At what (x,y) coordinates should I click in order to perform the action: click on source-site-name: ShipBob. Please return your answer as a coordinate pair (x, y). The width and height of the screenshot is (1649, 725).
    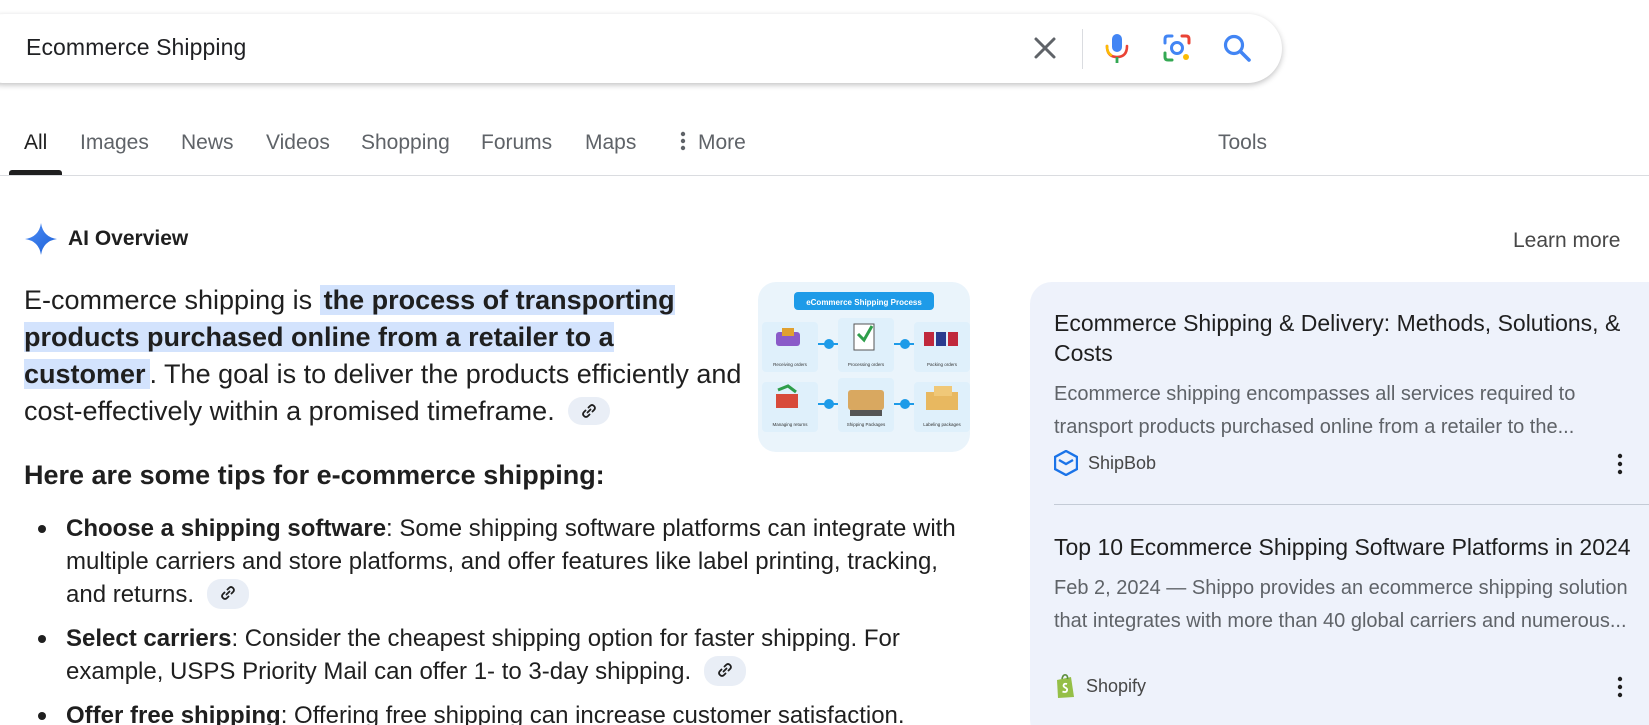
    Looking at the image, I should click on (1122, 462).